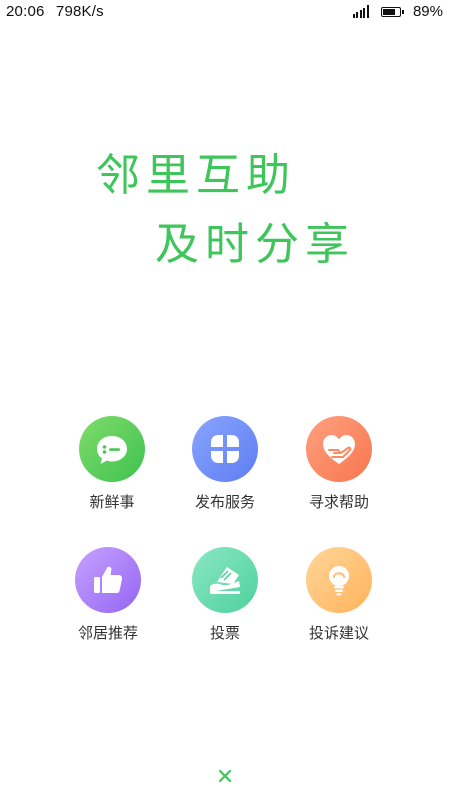 Image resolution: width=450 pixels, height=800 pixels. What do you see at coordinates (112, 449) in the screenshot?
I see `chat-bubble-icon` at bounding box center [112, 449].